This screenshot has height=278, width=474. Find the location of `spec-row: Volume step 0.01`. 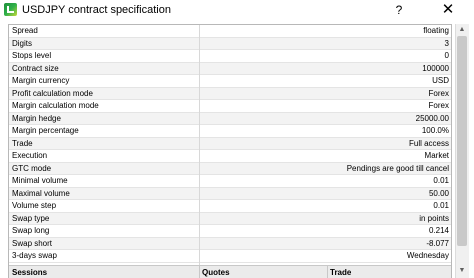

spec-row: Volume step 0.01 is located at coordinates (230, 206).